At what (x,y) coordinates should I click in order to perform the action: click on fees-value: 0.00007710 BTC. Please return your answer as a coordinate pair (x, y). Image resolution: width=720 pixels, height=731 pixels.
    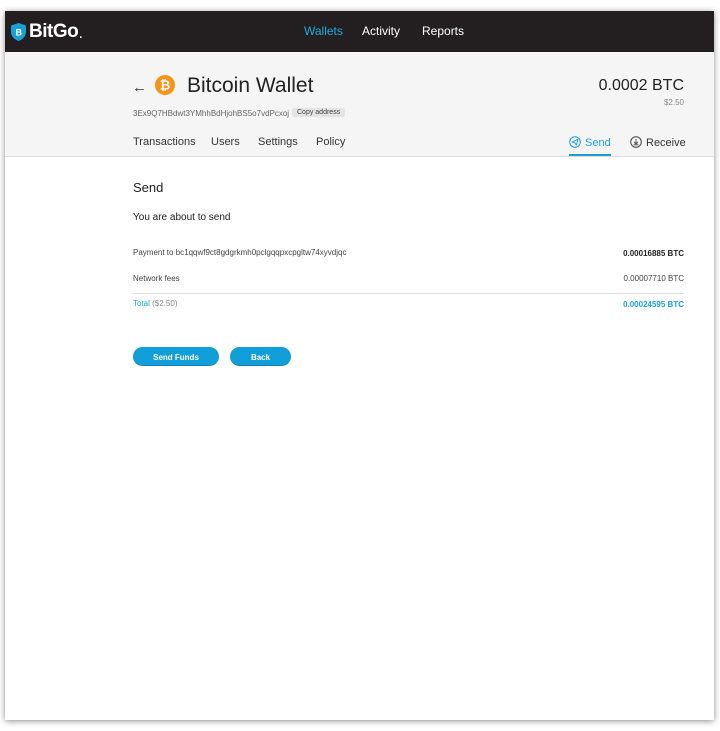
    Looking at the image, I should click on (654, 278).